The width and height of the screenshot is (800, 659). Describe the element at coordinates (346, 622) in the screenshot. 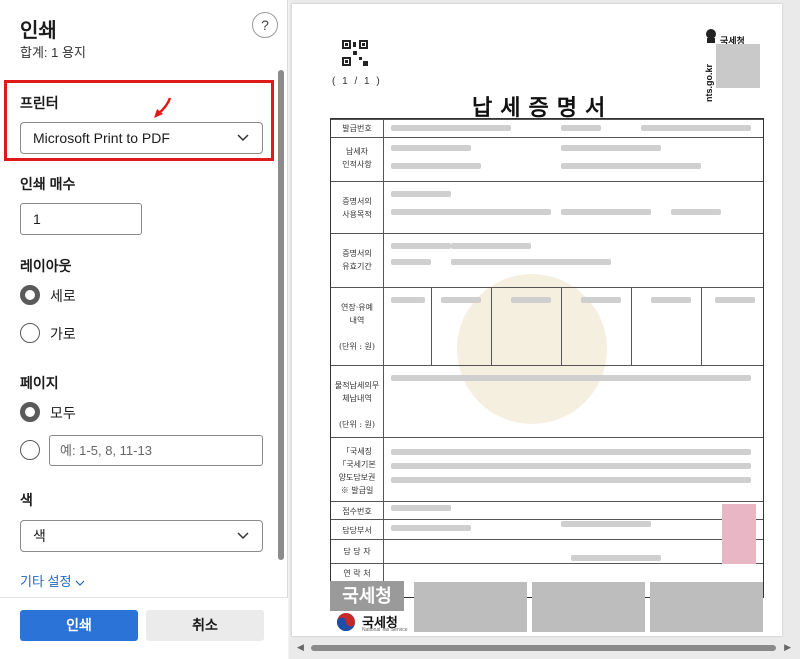

I see `national-emblem-icon` at that location.